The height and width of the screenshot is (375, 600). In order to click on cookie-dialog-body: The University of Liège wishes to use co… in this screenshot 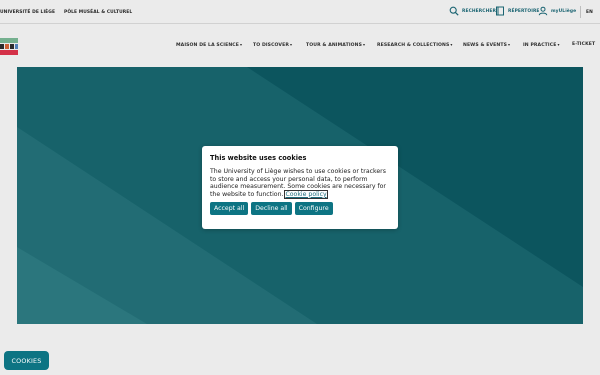, I will do `click(300, 183)`.